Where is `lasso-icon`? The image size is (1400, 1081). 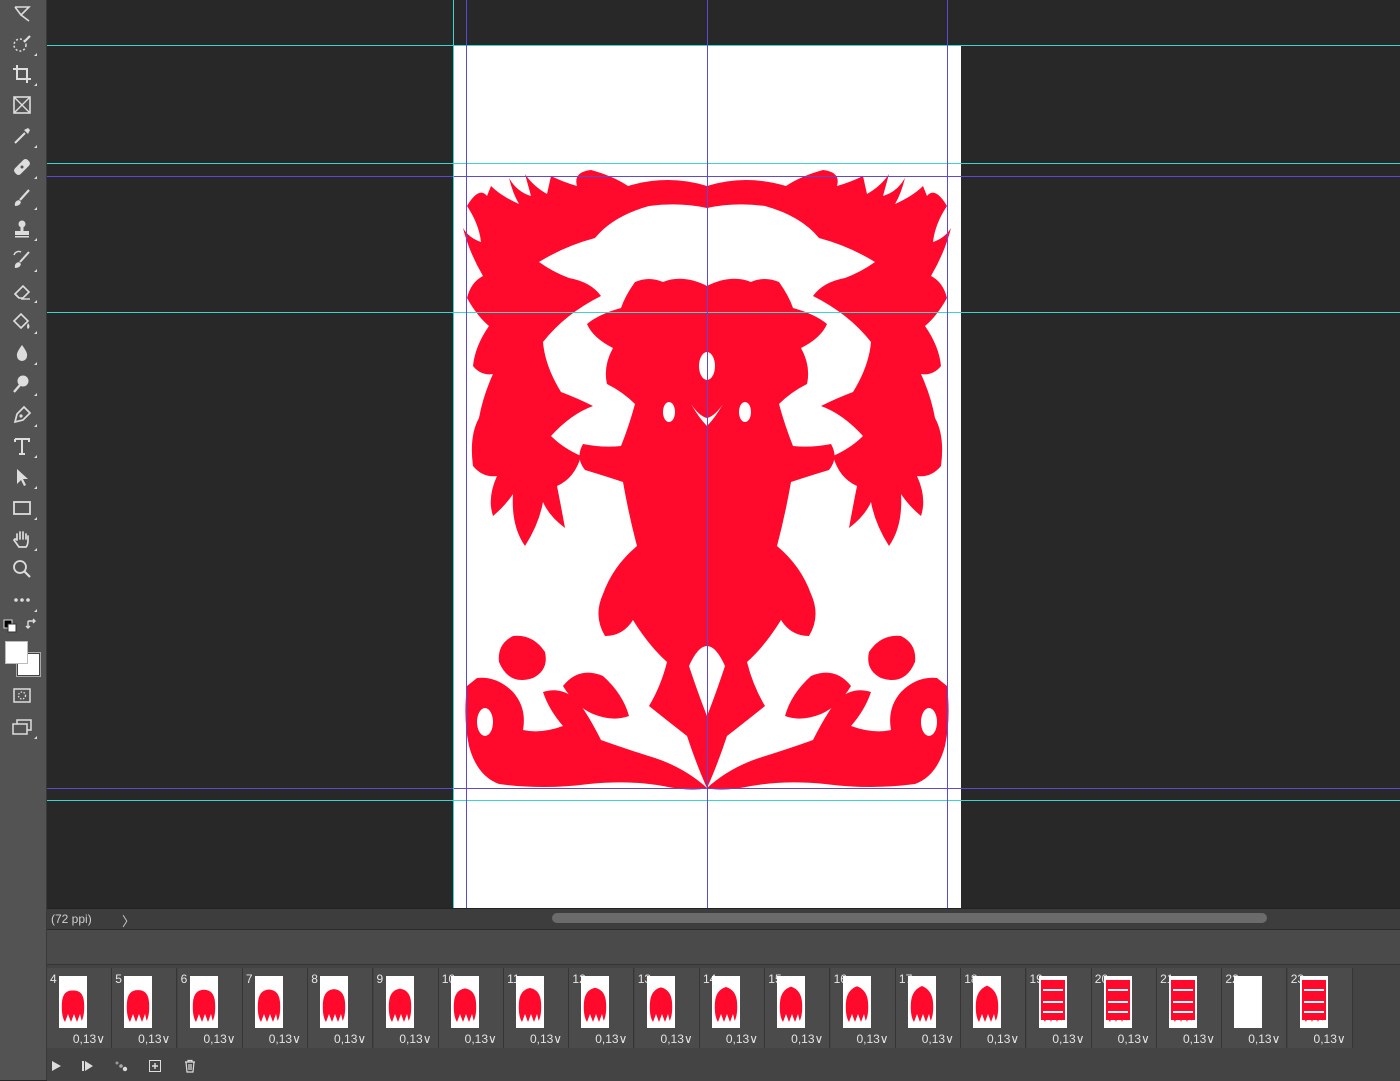 lasso-icon is located at coordinates (22, 14).